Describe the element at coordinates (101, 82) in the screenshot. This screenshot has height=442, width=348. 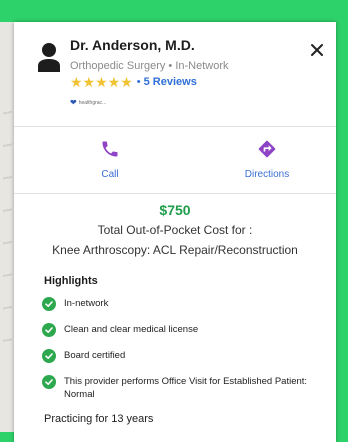
I see `star-rating: ★★★★★` at that location.